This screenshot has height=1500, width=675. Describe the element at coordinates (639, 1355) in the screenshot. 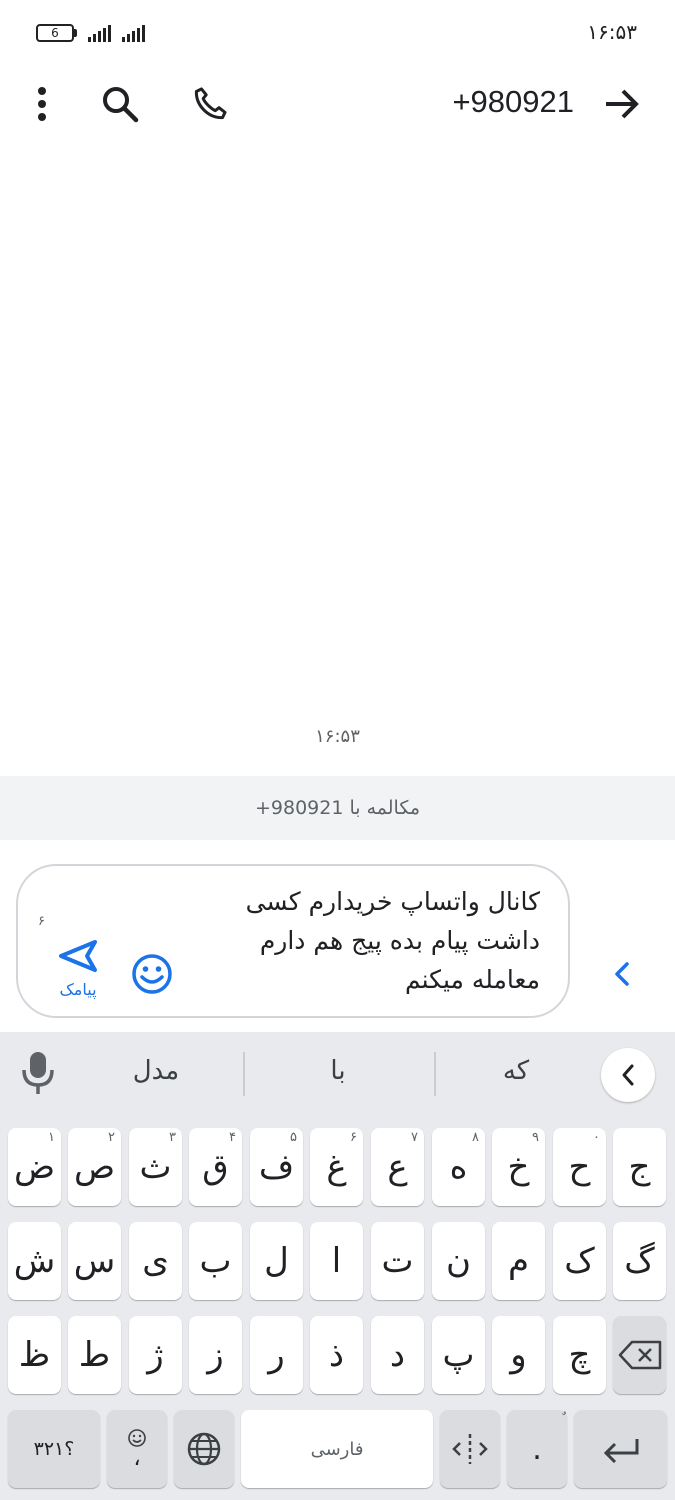

I see `backspace-icon` at that location.